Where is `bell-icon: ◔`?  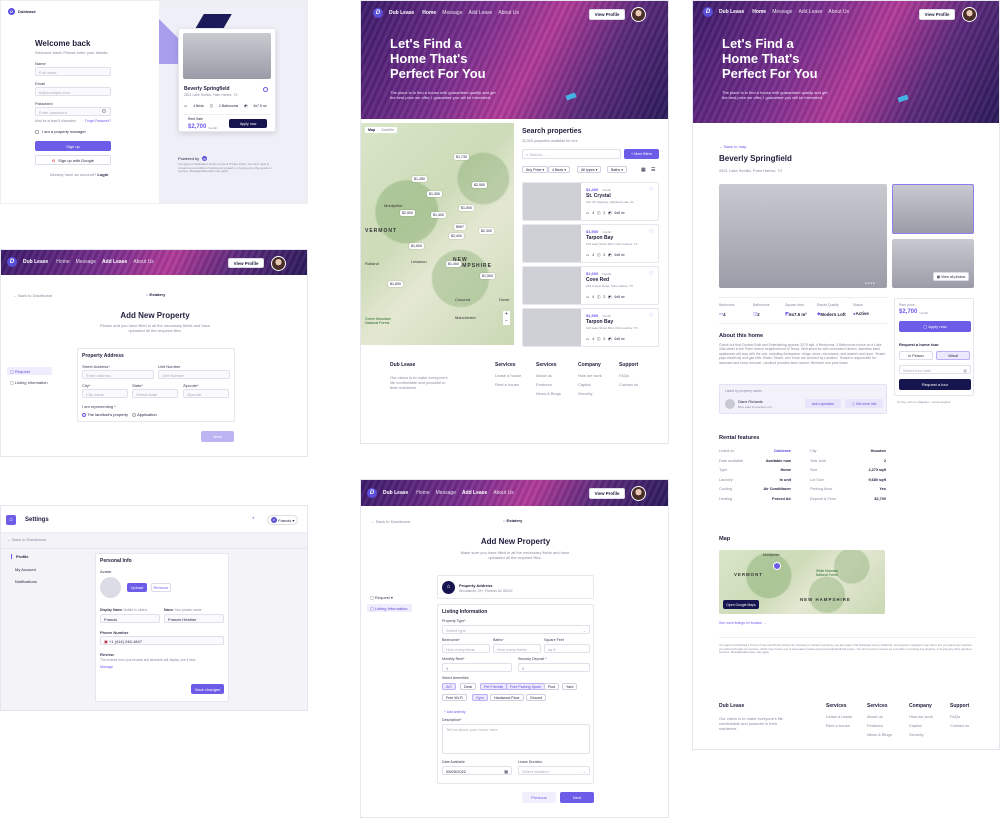 bell-icon: ◔ is located at coordinates (253, 519).